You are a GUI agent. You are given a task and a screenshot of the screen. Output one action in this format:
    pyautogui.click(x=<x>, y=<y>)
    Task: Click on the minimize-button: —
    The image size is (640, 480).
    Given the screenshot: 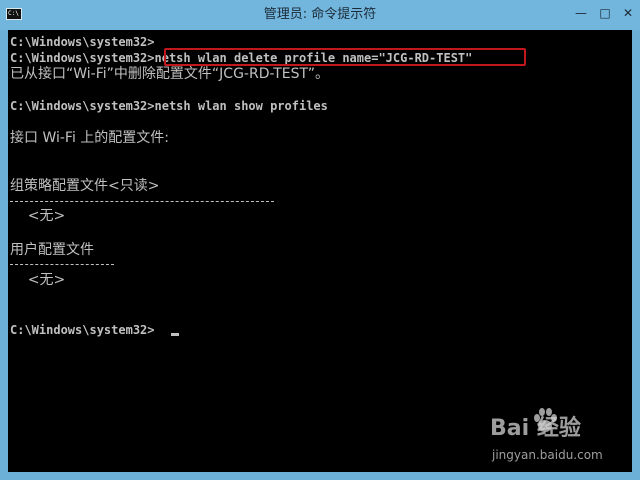 What is the action you would take?
    pyautogui.click(x=581, y=13)
    